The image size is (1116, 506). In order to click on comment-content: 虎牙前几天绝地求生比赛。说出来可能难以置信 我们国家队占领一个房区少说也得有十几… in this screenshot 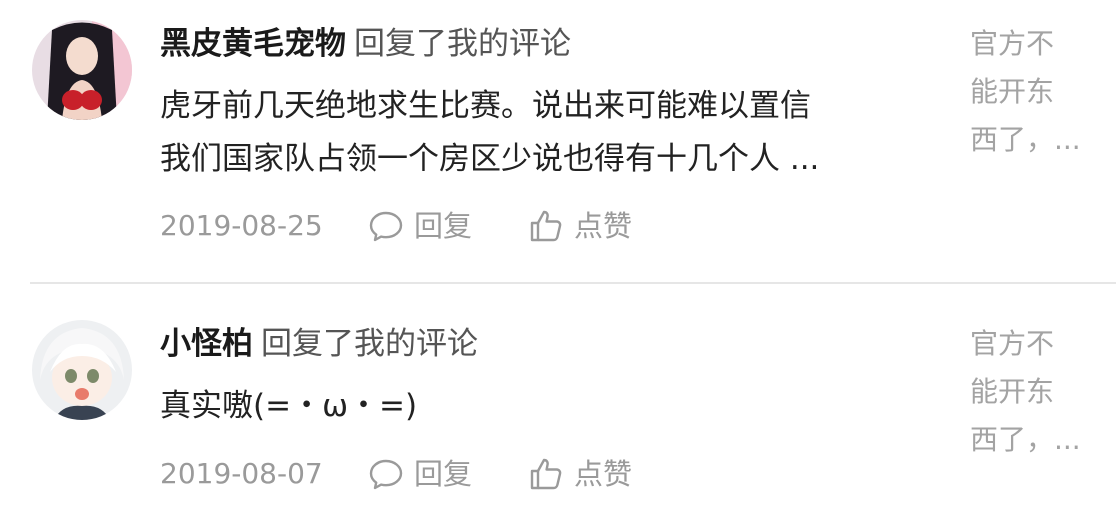, I will do `click(540, 133)`.